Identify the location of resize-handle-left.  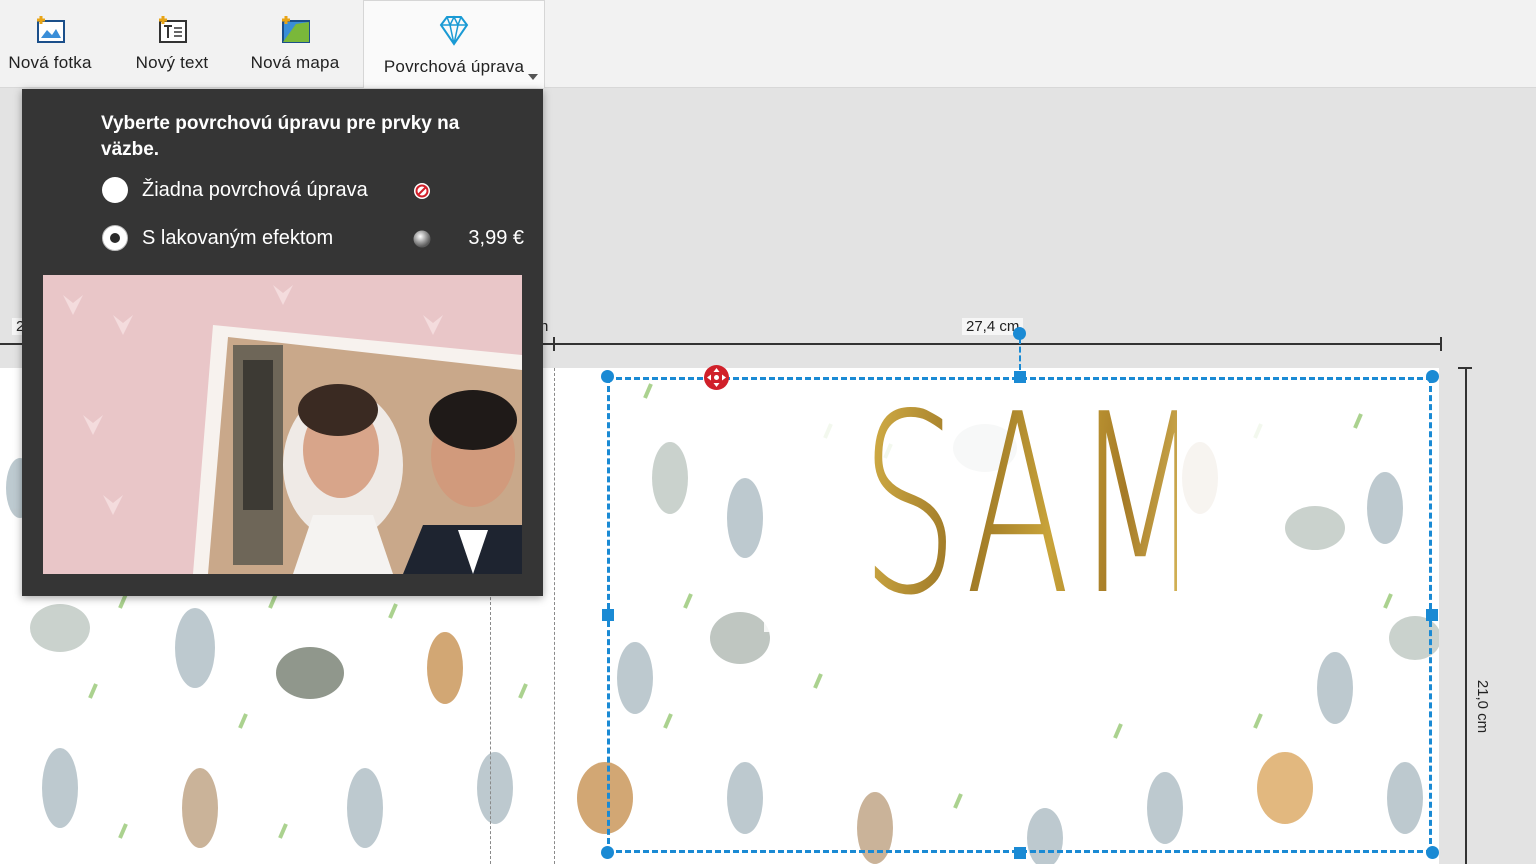
(608, 615).